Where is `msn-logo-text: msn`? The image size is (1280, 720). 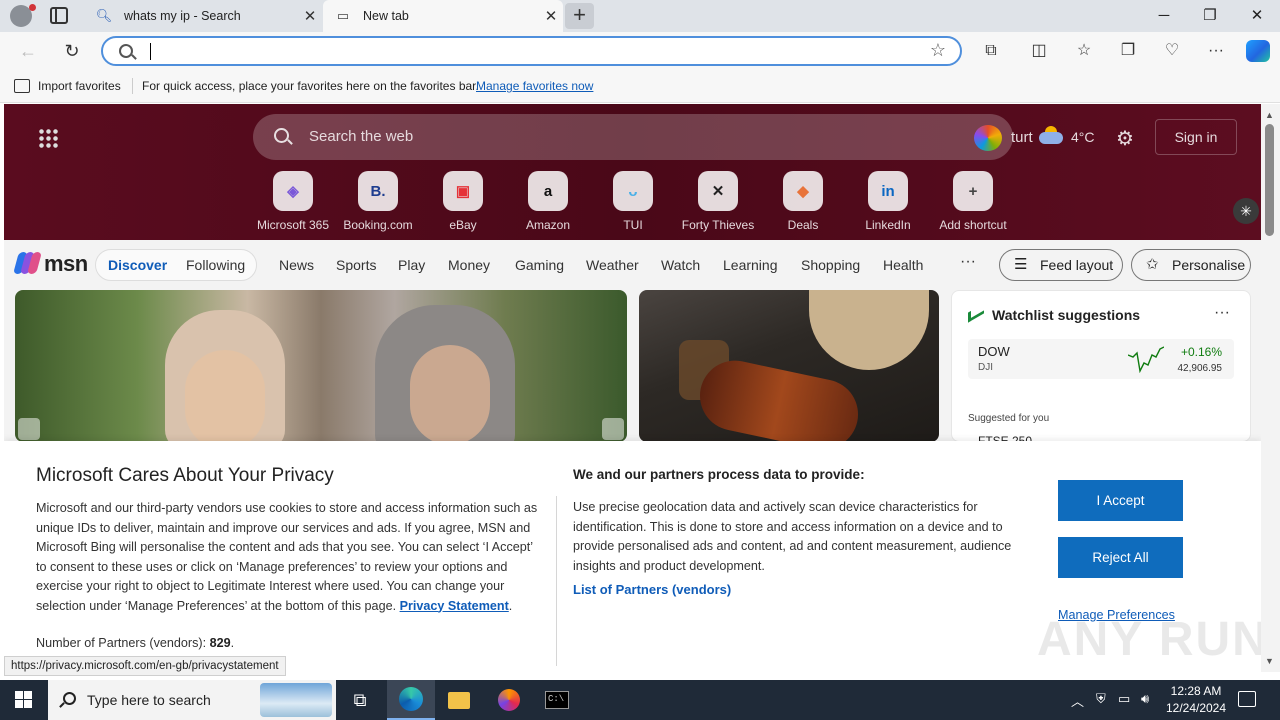
msn-logo-text: msn is located at coordinates (66, 263).